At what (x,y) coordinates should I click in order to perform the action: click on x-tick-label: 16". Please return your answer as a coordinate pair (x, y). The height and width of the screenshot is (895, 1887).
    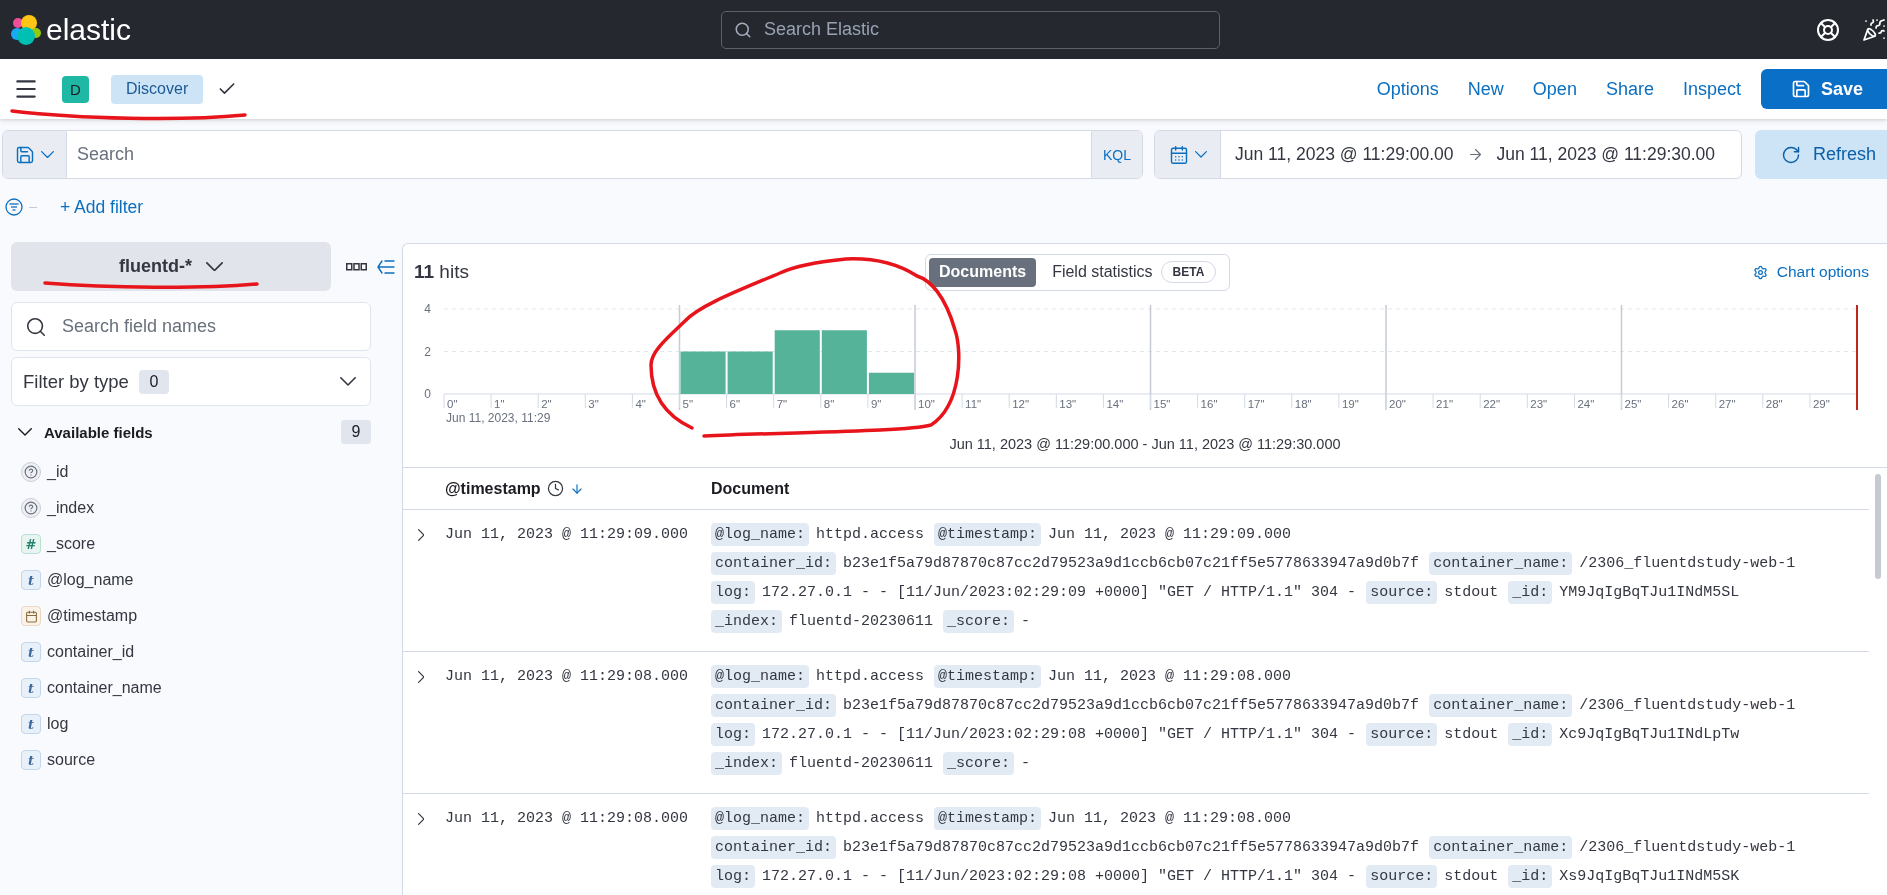
    Looking at the image, I should click on (1209, 404).